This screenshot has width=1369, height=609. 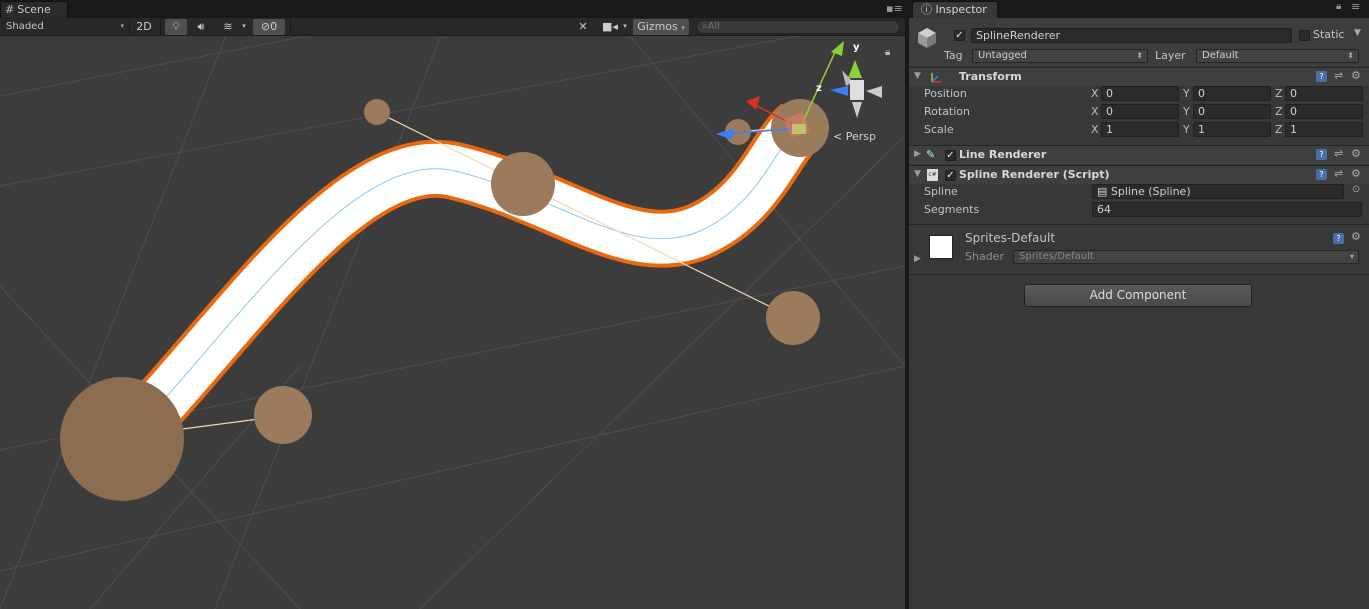 What do you see at coordinates (1140, 93) in the screenshot?
I see `position-x-field: 0` at bounding box center [1140, 93].